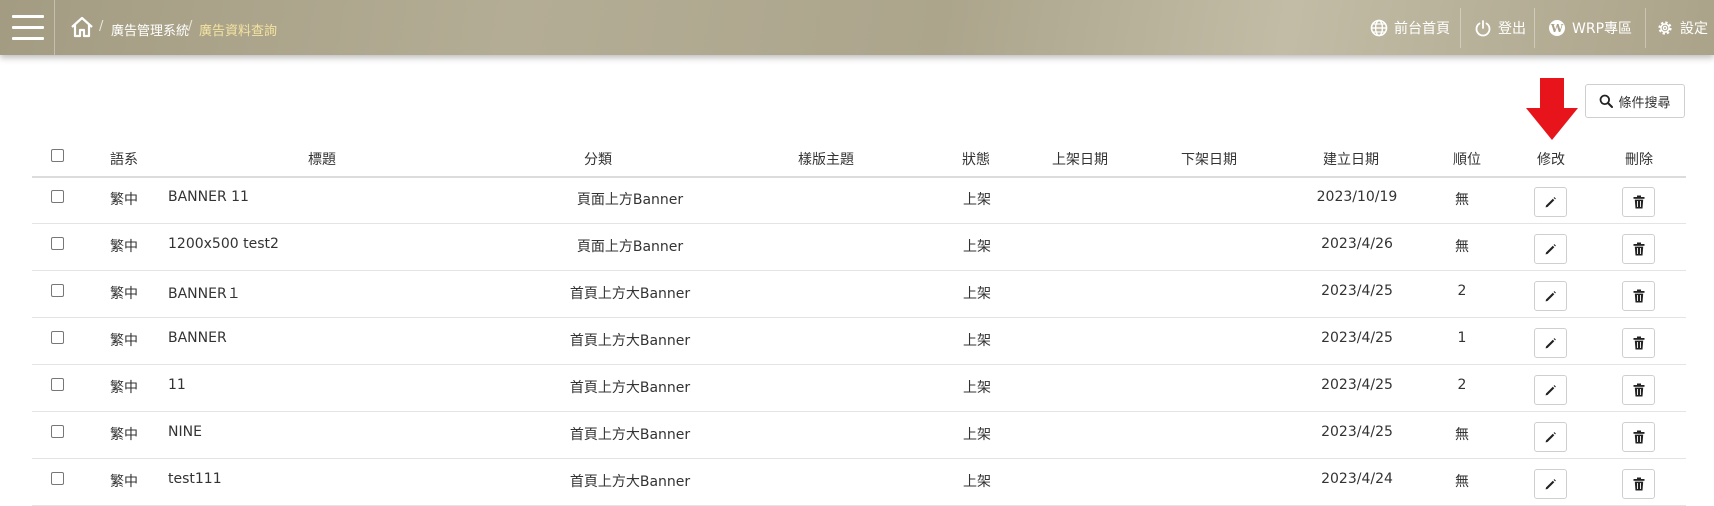 This screenshot has width=1714, height=506. I want to click on nav-wrp-link: W WRP專區, so click(1590, 28).